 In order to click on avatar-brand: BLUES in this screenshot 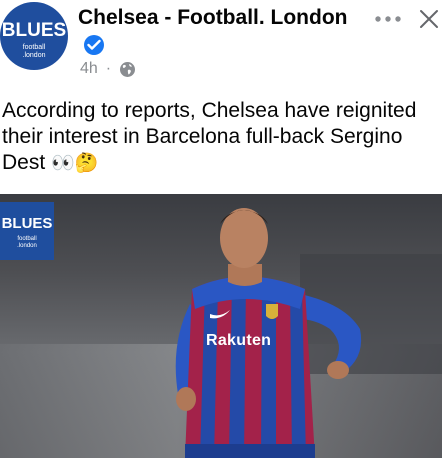, I will do `click(34, 30)`.